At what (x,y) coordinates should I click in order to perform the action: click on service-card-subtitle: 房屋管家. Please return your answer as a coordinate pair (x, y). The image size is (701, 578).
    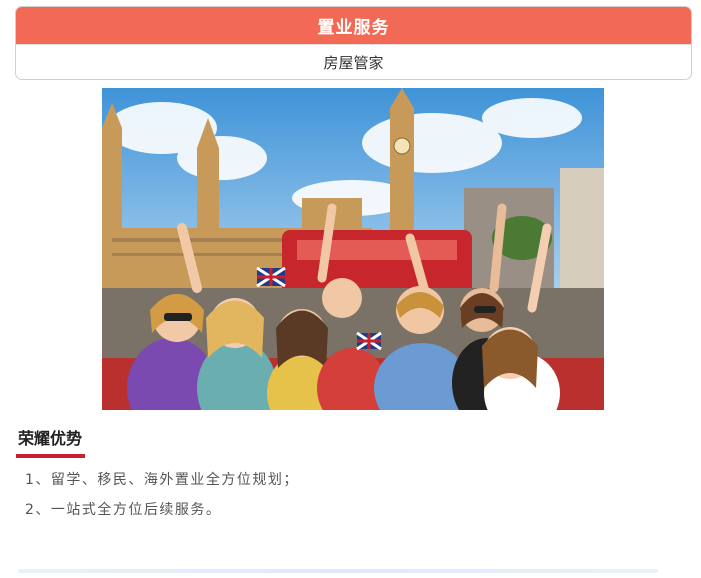
    Looking at the image, I should click on (353, 61).